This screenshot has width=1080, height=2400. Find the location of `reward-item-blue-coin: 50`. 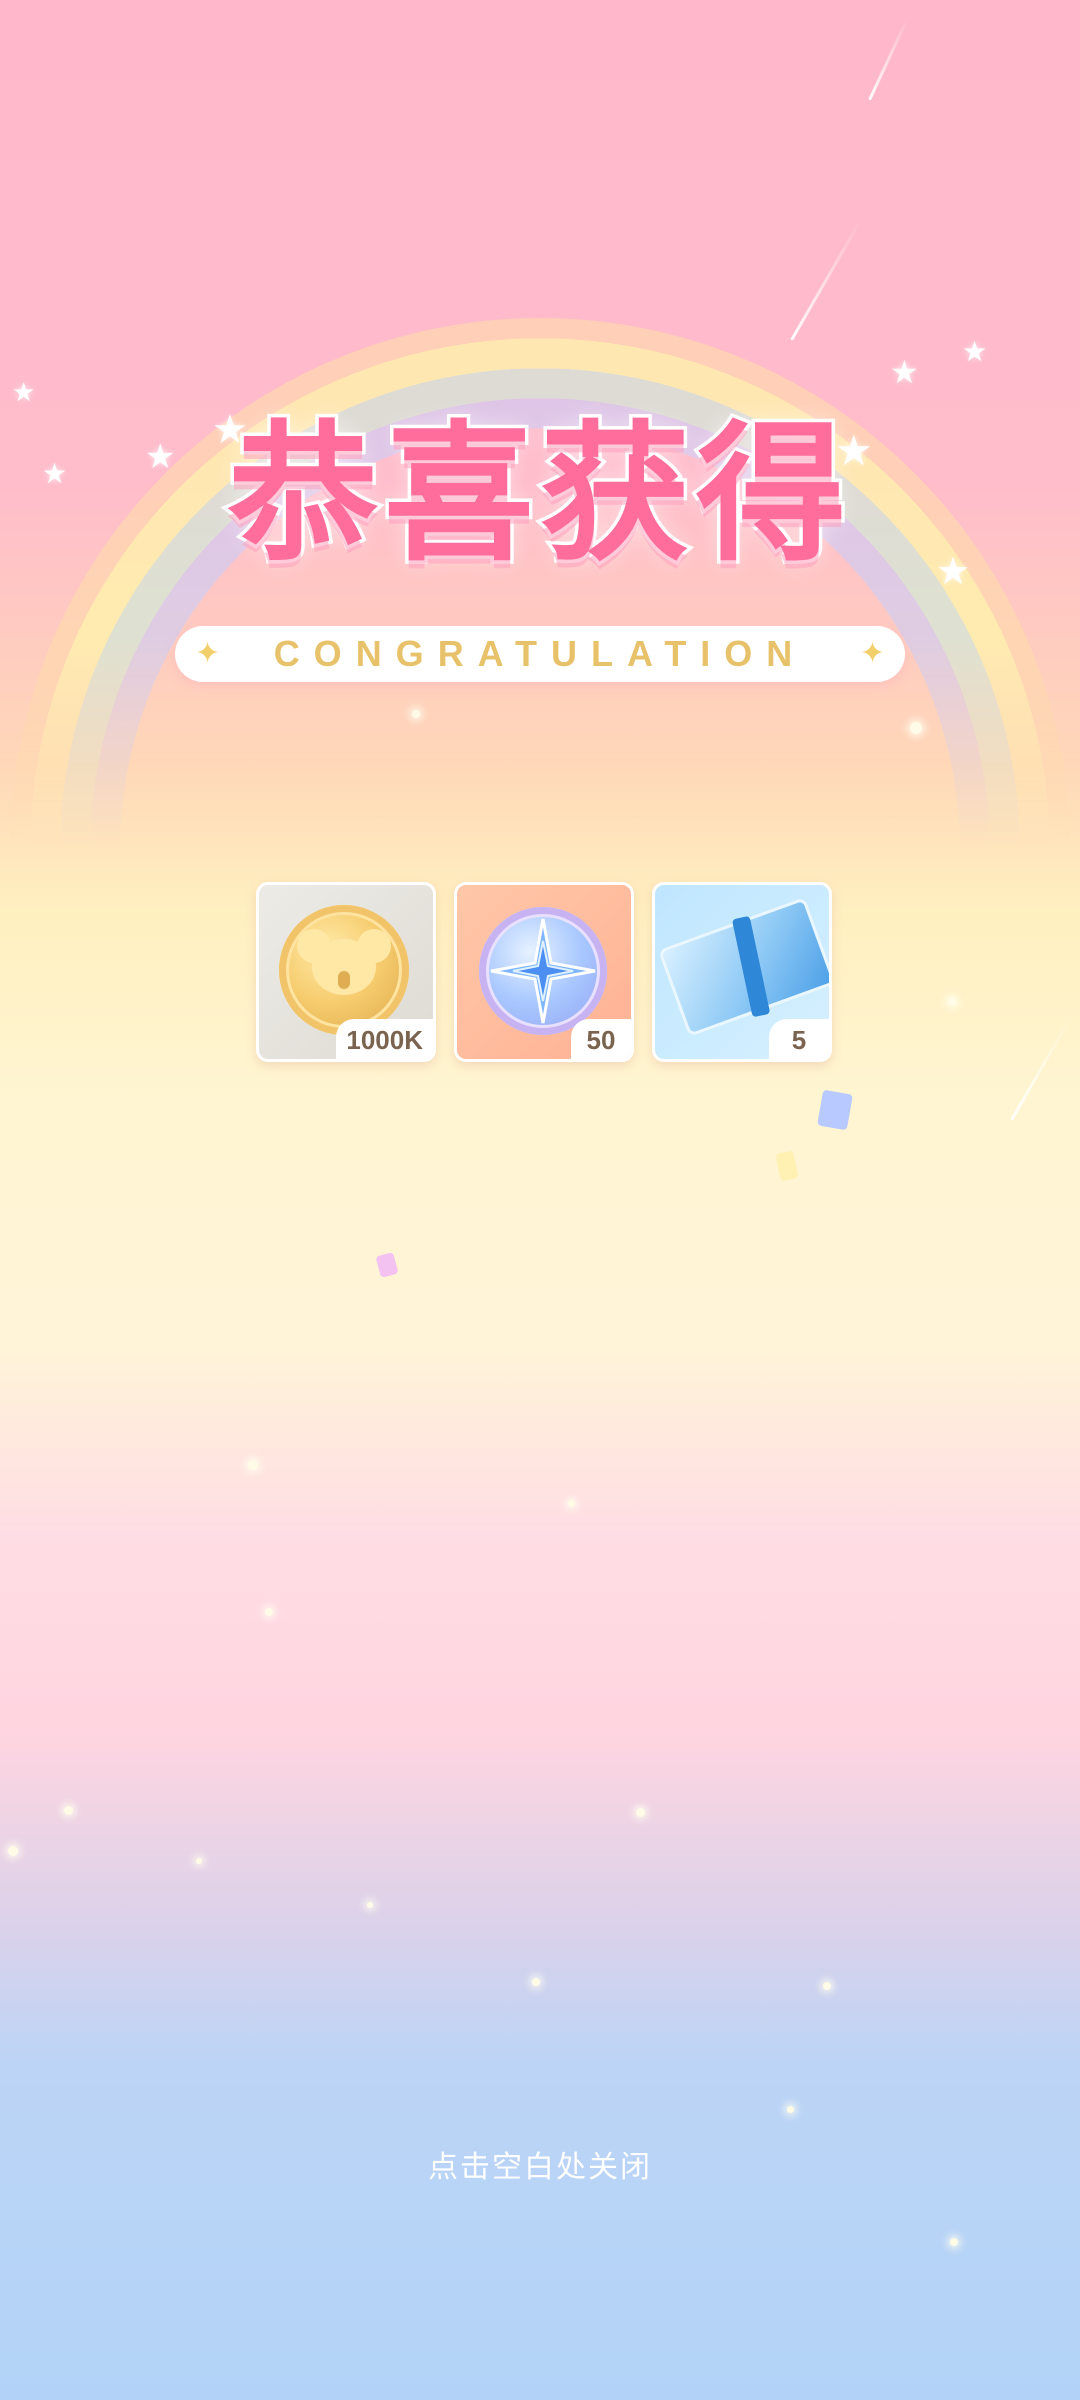

reward-item-blue-coin: 50 is located at coordinates (544, 972).